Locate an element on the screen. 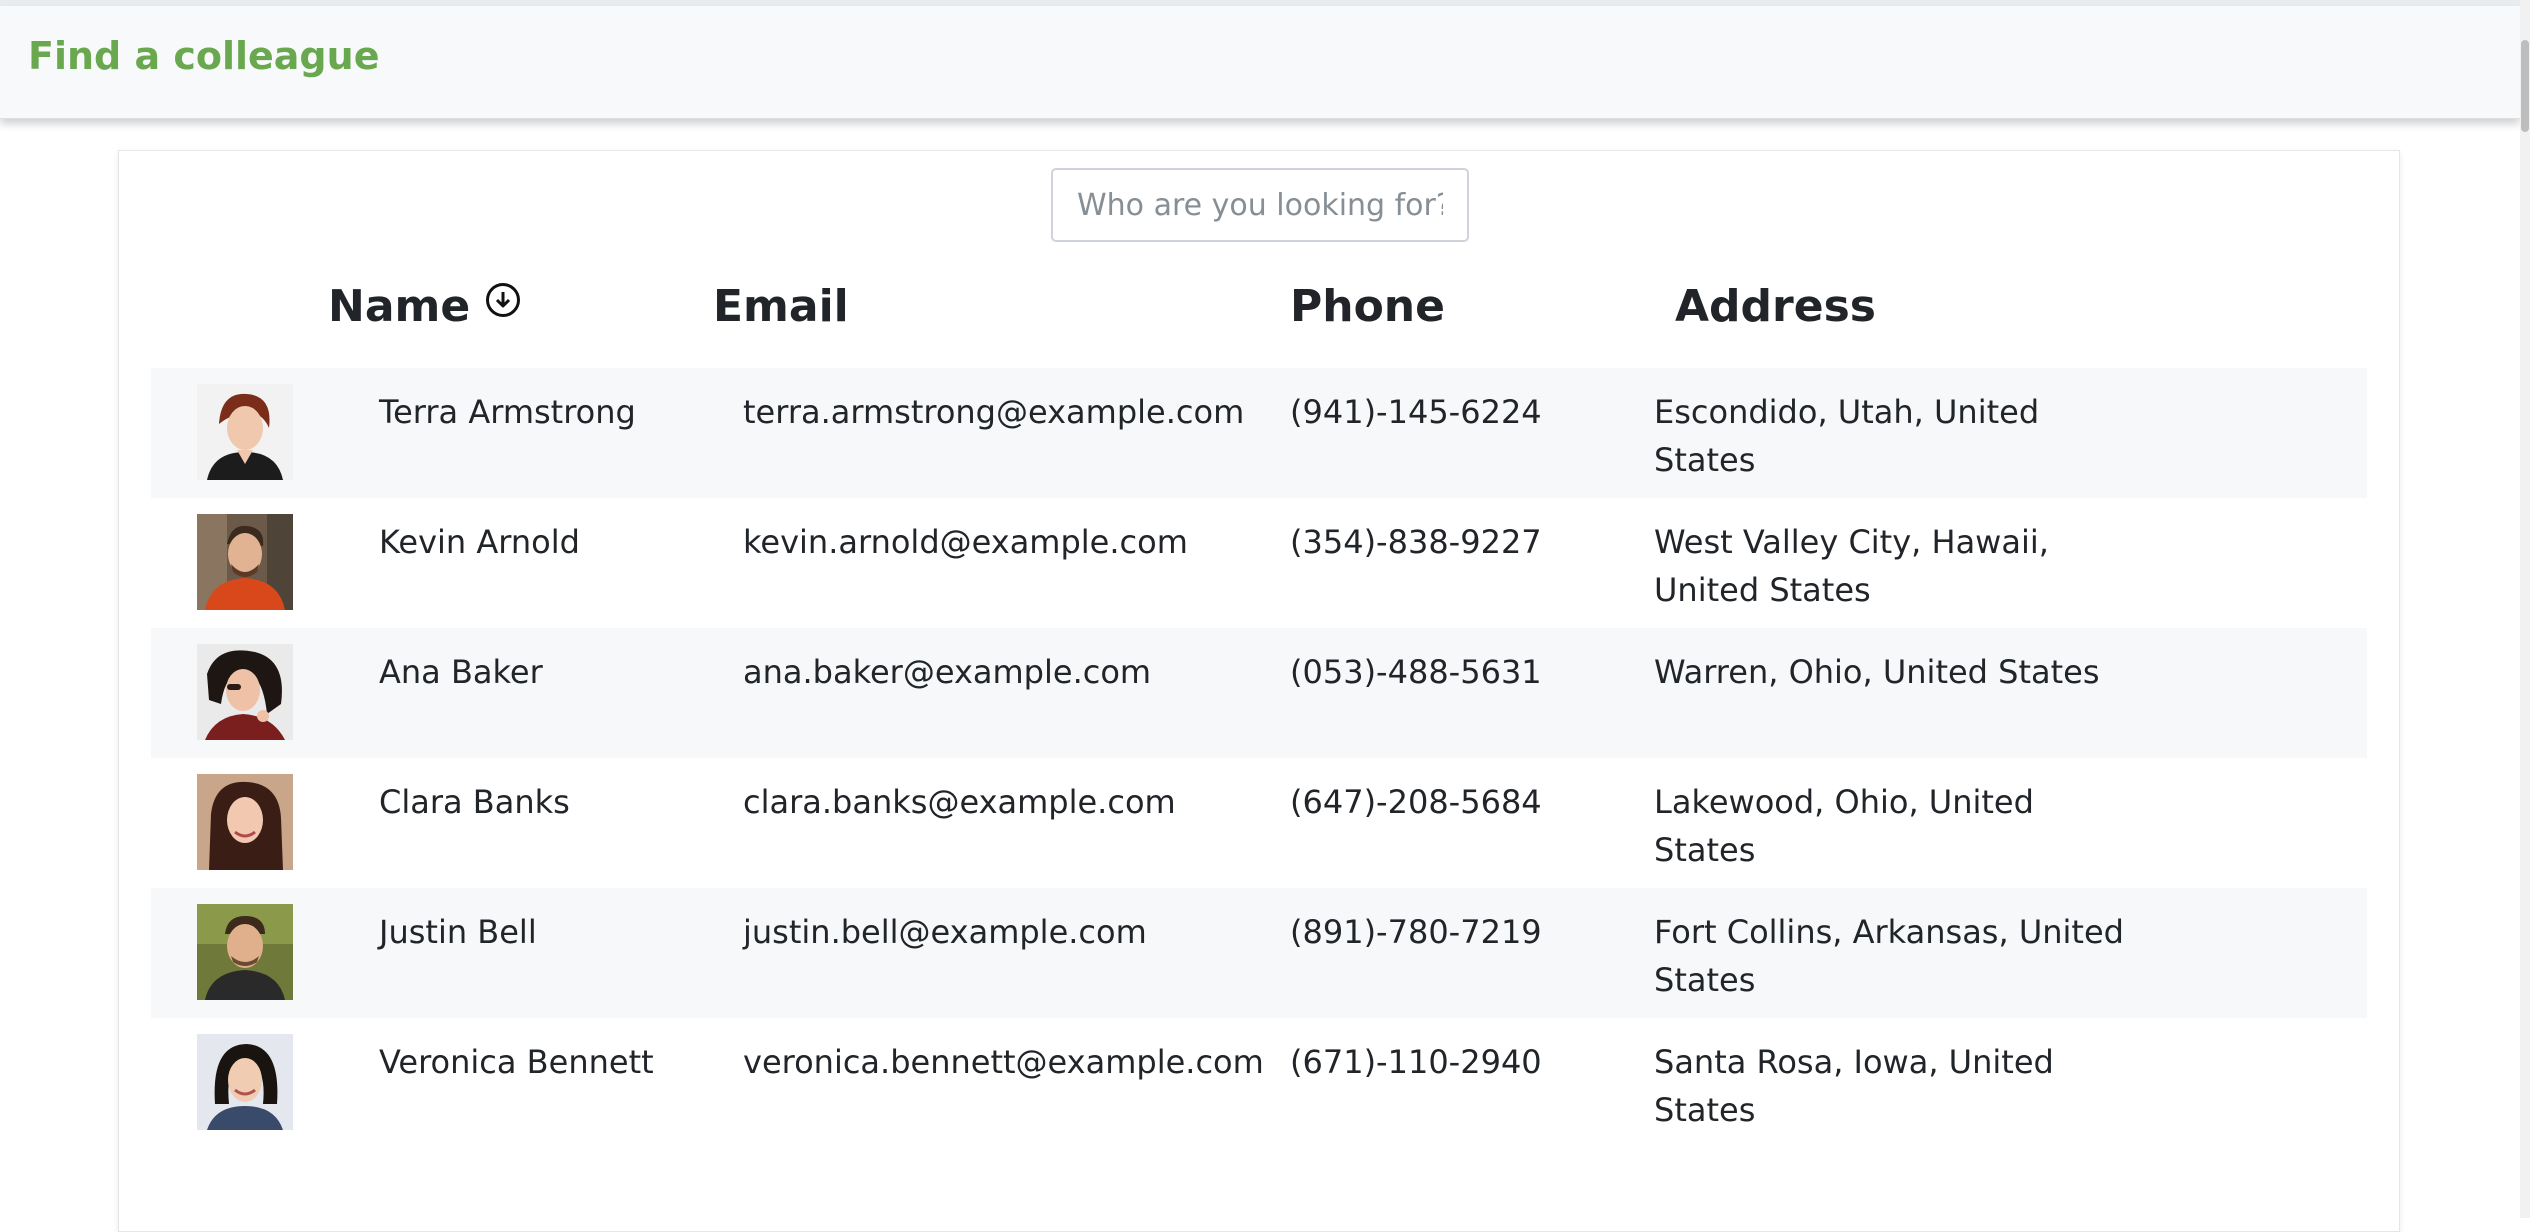 The height and width of the screenshot is (1232, 2530). arrow-down-circle-icon is located at coordinates (503, 300).